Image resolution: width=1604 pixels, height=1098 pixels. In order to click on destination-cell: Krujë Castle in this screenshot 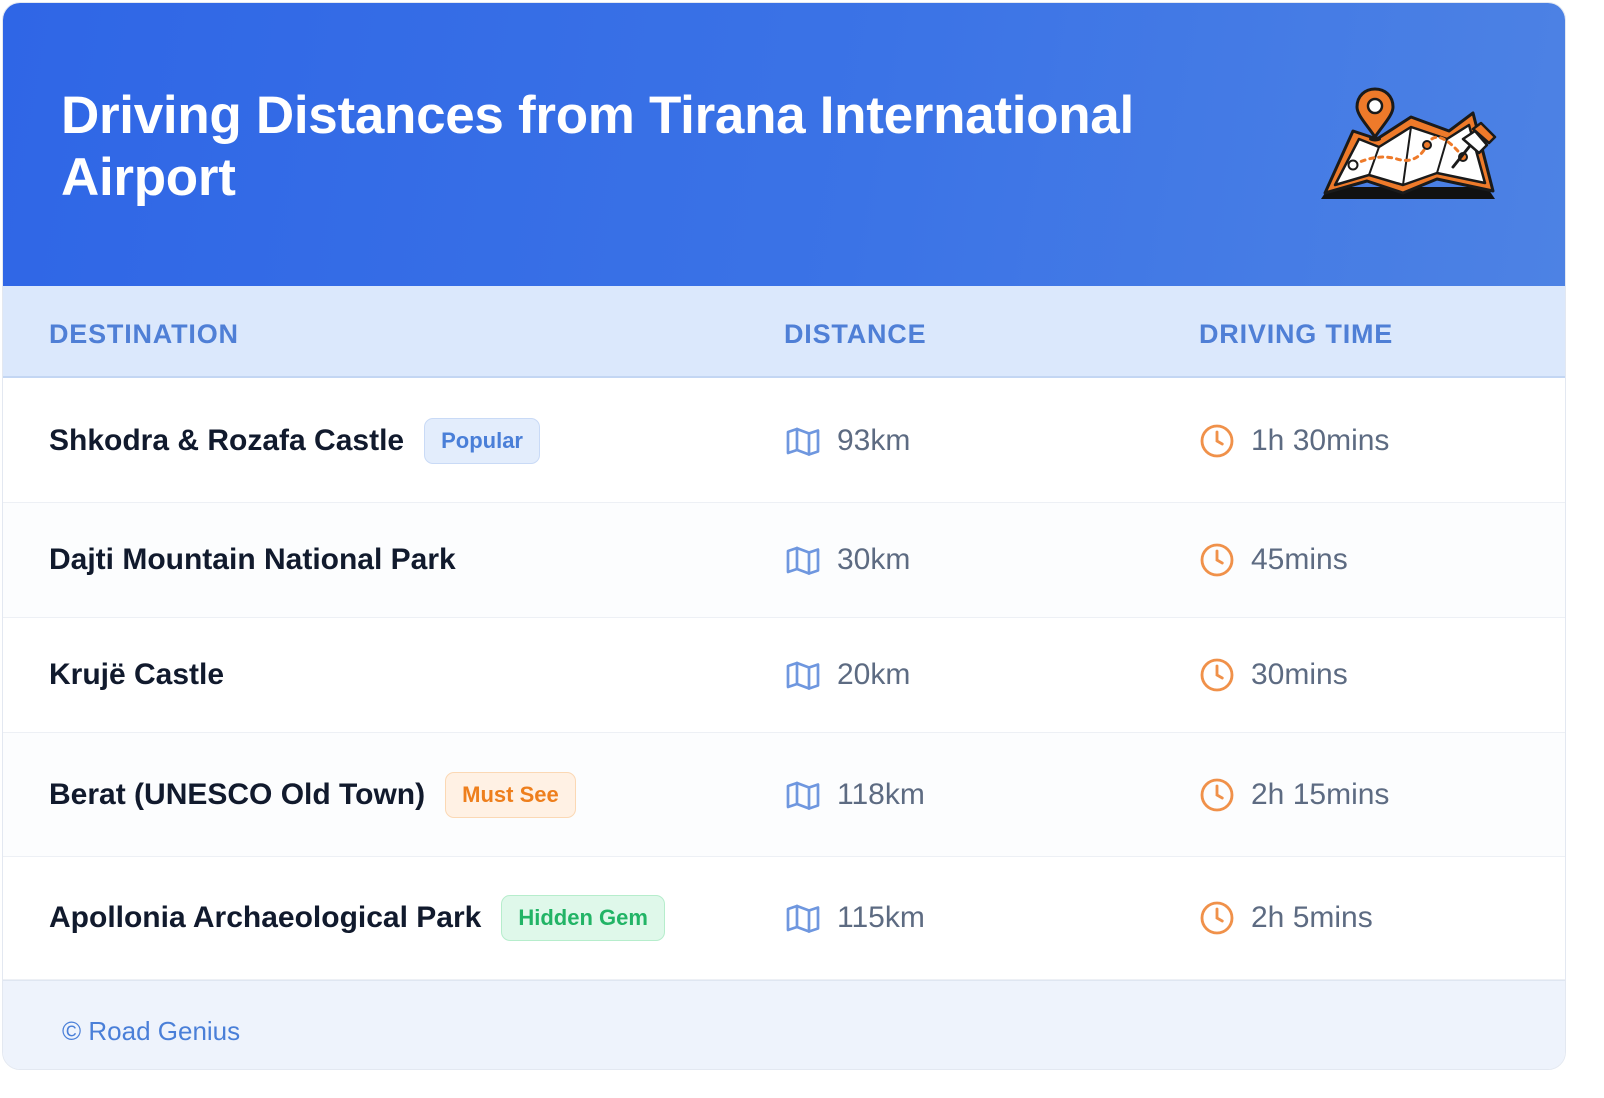, I will do `click(136, 675)`.